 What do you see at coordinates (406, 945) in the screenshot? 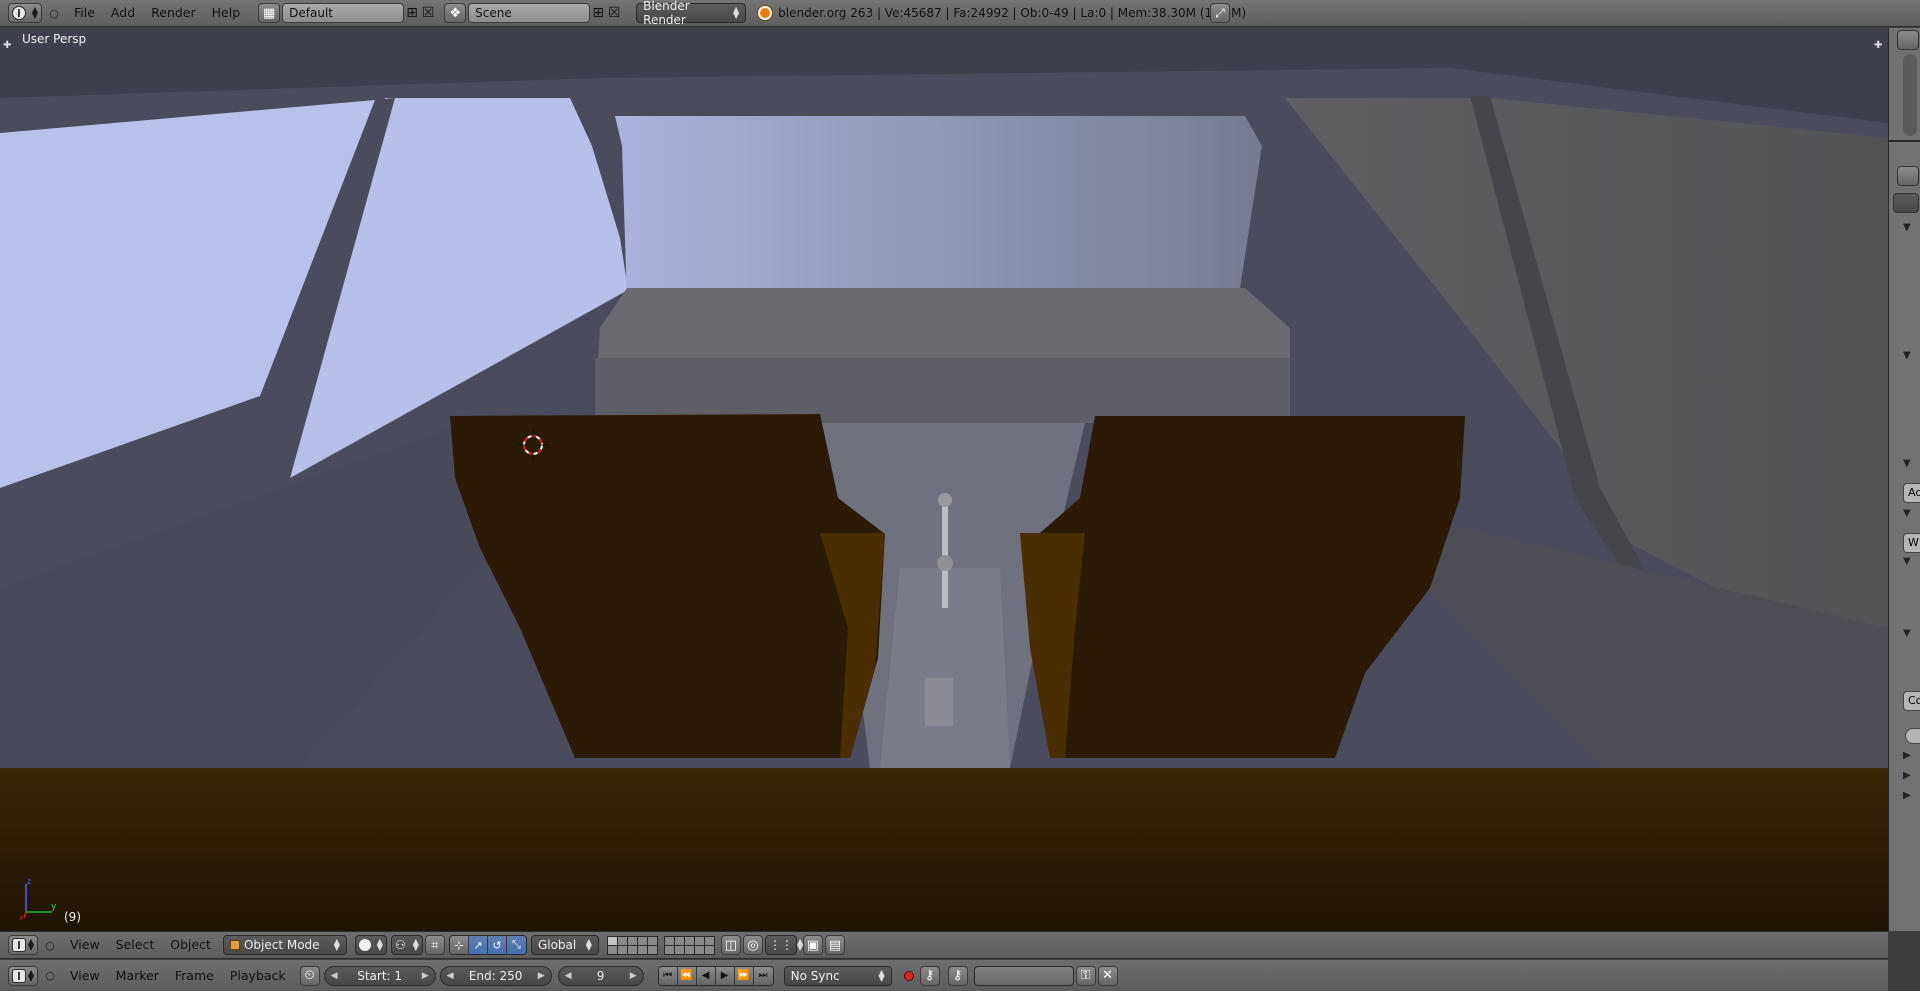
I see `pivot-point-dropdown: ⚇ ▲ ▼` at bounding box center [406, 945].